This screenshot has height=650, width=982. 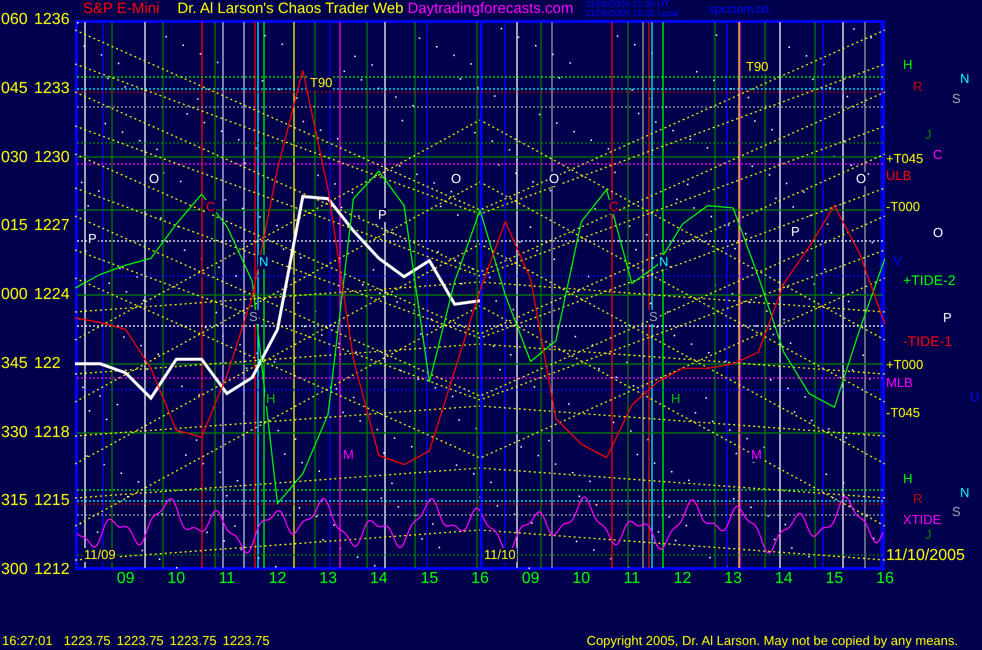 I want to click on angle-label: 000, so click(x=14, y=295).